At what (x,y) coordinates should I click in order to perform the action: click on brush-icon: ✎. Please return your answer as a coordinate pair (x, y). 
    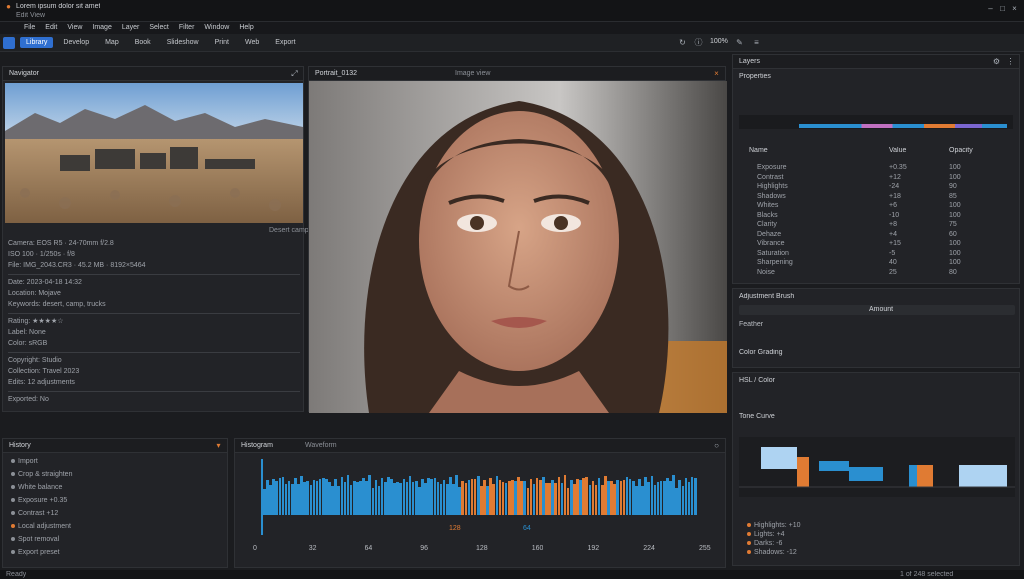
    Looking at the image, I should click on (739, 42).